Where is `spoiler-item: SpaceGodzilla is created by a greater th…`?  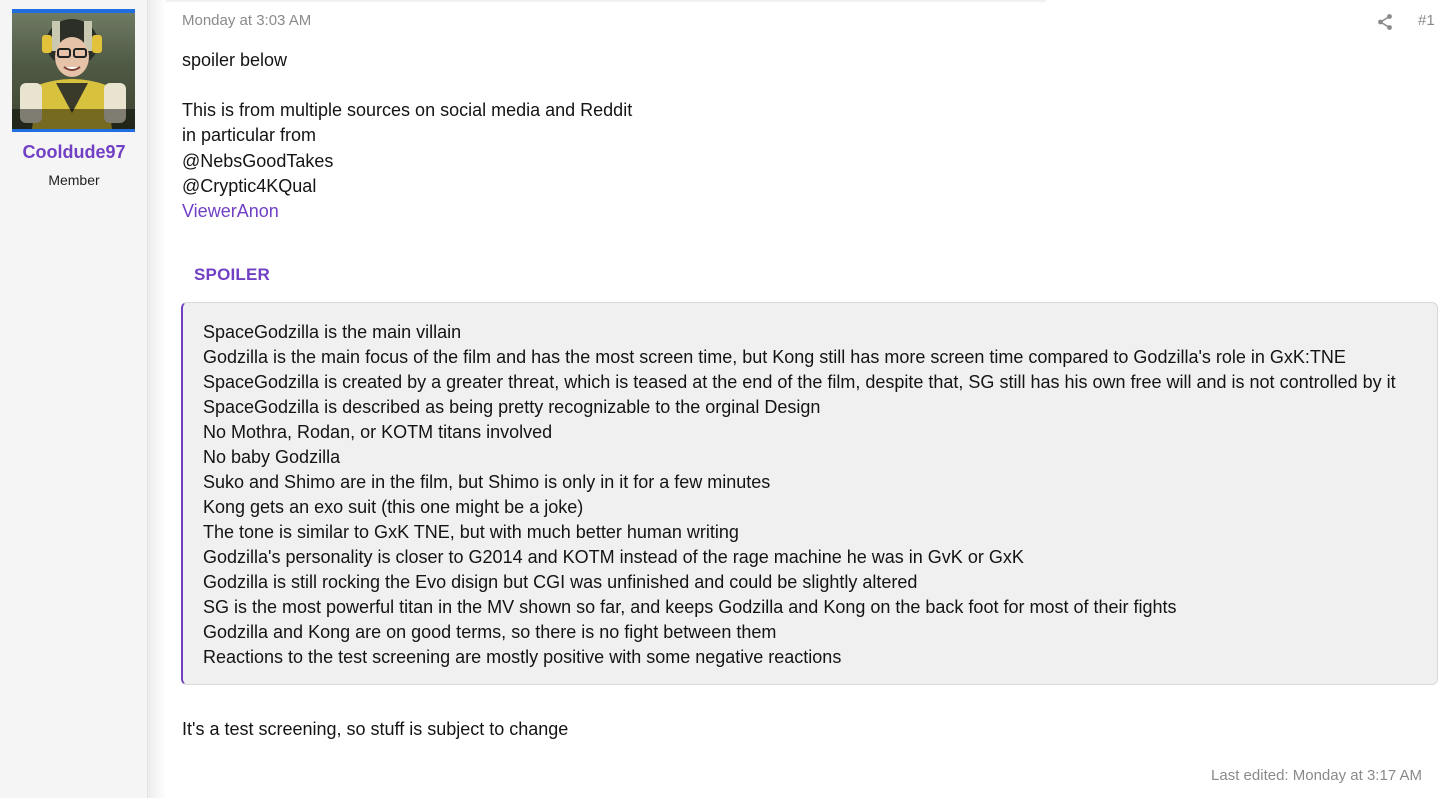
spoiler-item: SpaceGodzilla is created by a greater th… is located at coordinates (799, 382).